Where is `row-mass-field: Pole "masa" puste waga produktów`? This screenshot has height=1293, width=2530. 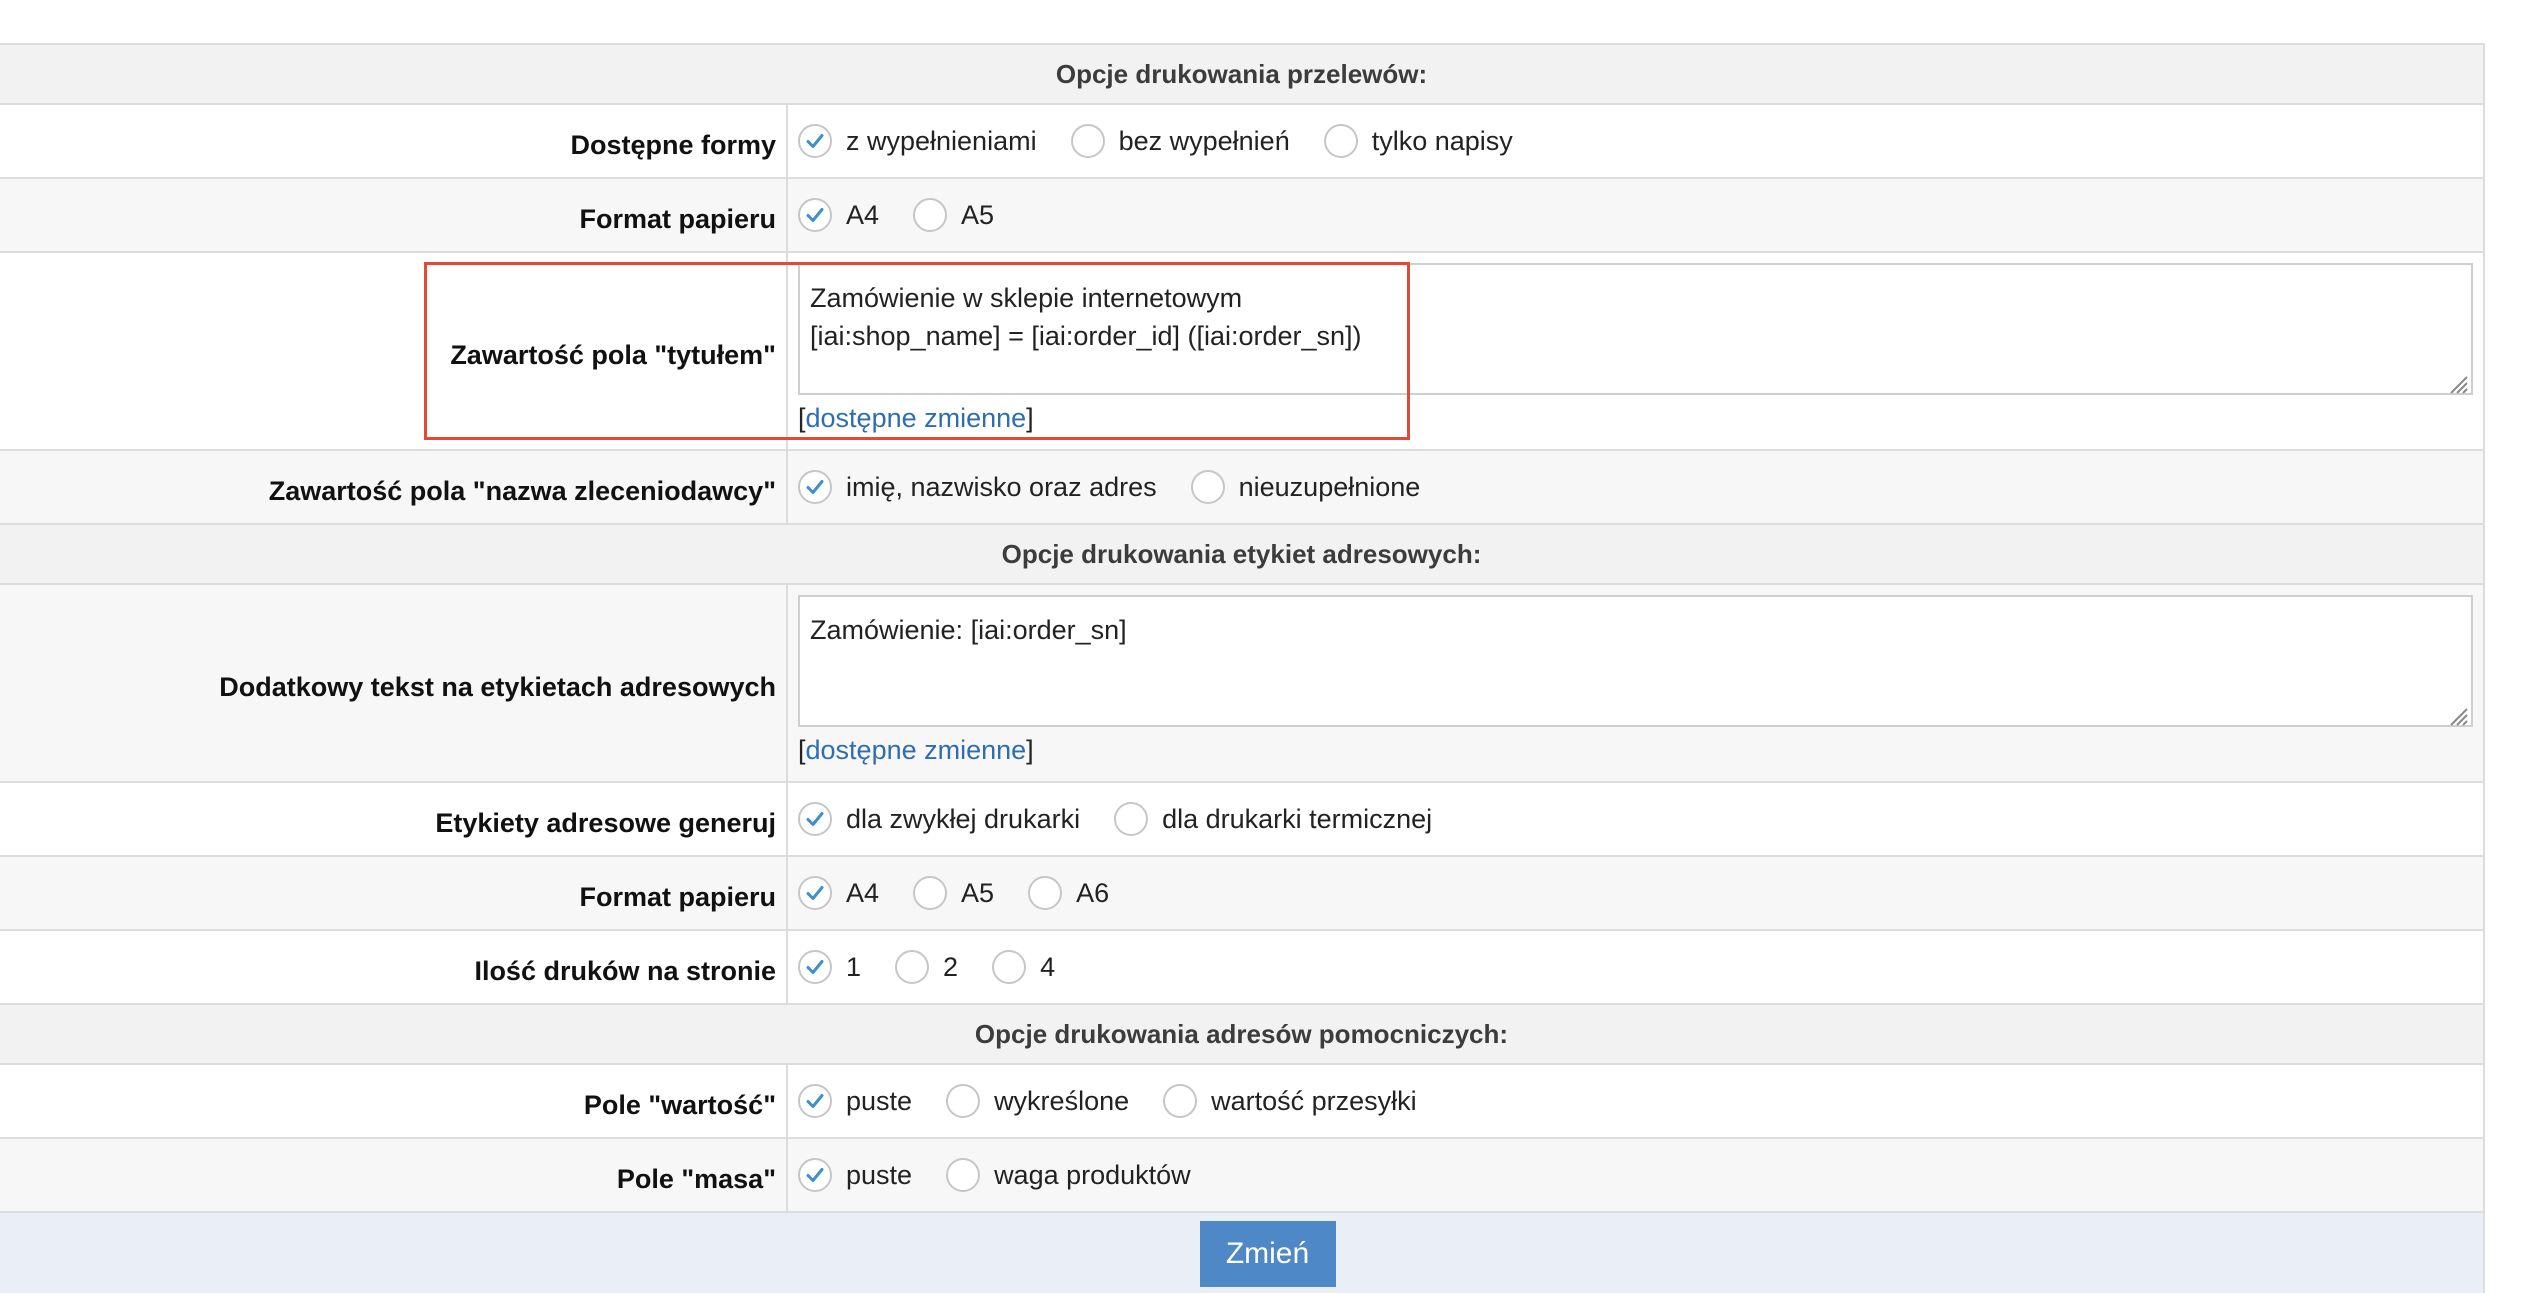 row-mass-field: Pole "masa" puste waga produktów is located at coordinates (1241, 1176).